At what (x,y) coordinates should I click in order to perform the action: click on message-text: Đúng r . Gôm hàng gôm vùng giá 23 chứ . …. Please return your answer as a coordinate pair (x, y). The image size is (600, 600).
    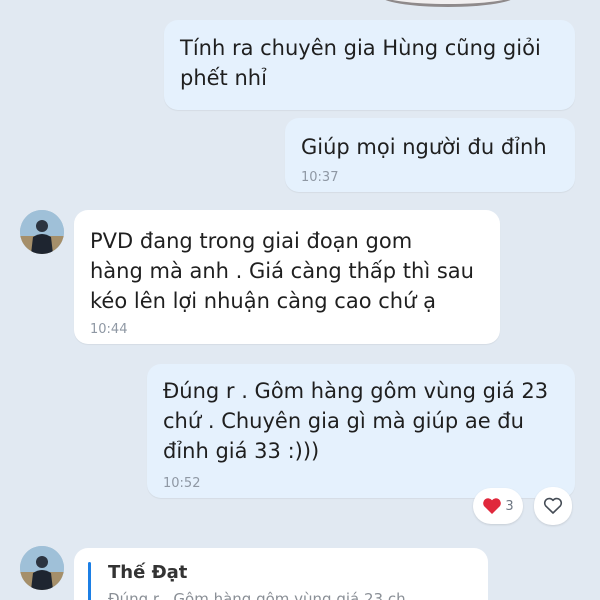
    Looking at the image, I should click on (356, 421).